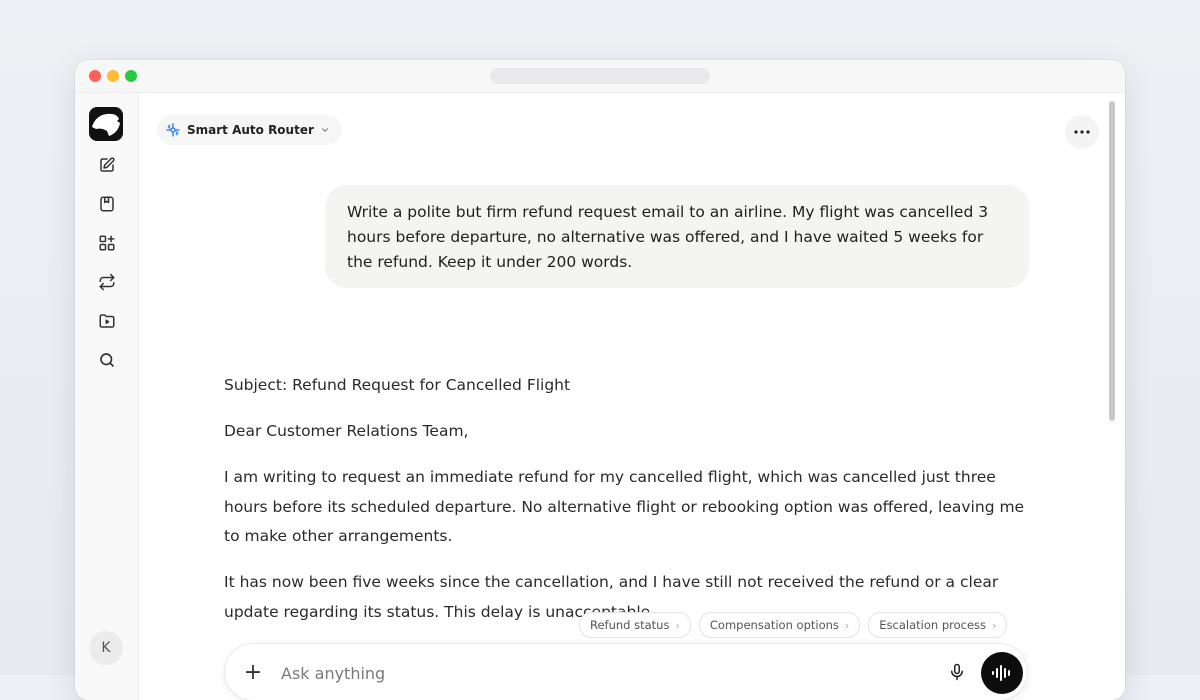 Image resolution: width=1200 pixels, height=700 pixels. I want to click on minimize-window-button, so click(113, 76).